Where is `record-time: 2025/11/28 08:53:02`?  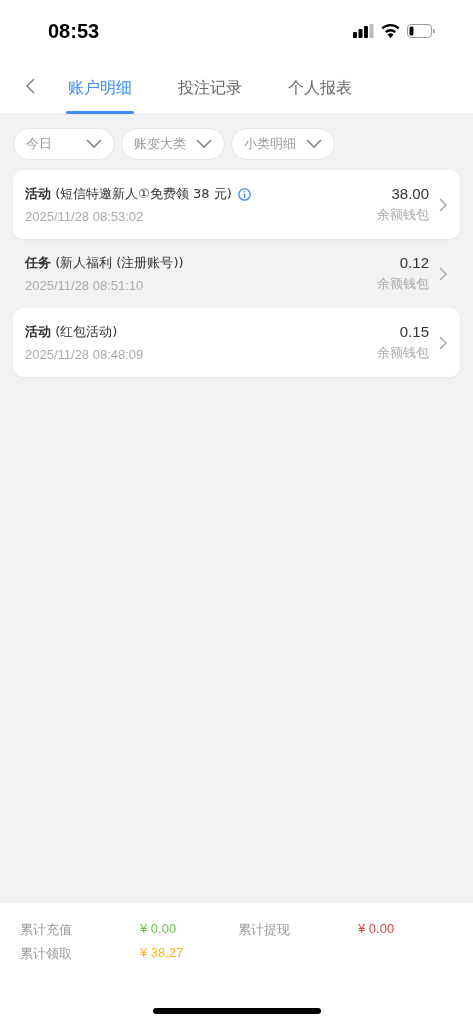 record-time: 2025/11/28 08:53:02 is located at coordinates (85, 216).